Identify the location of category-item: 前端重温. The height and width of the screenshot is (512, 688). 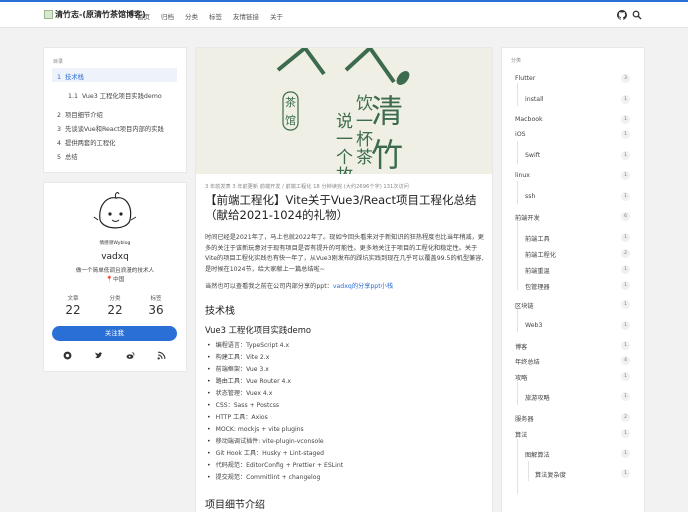
(537, 270).